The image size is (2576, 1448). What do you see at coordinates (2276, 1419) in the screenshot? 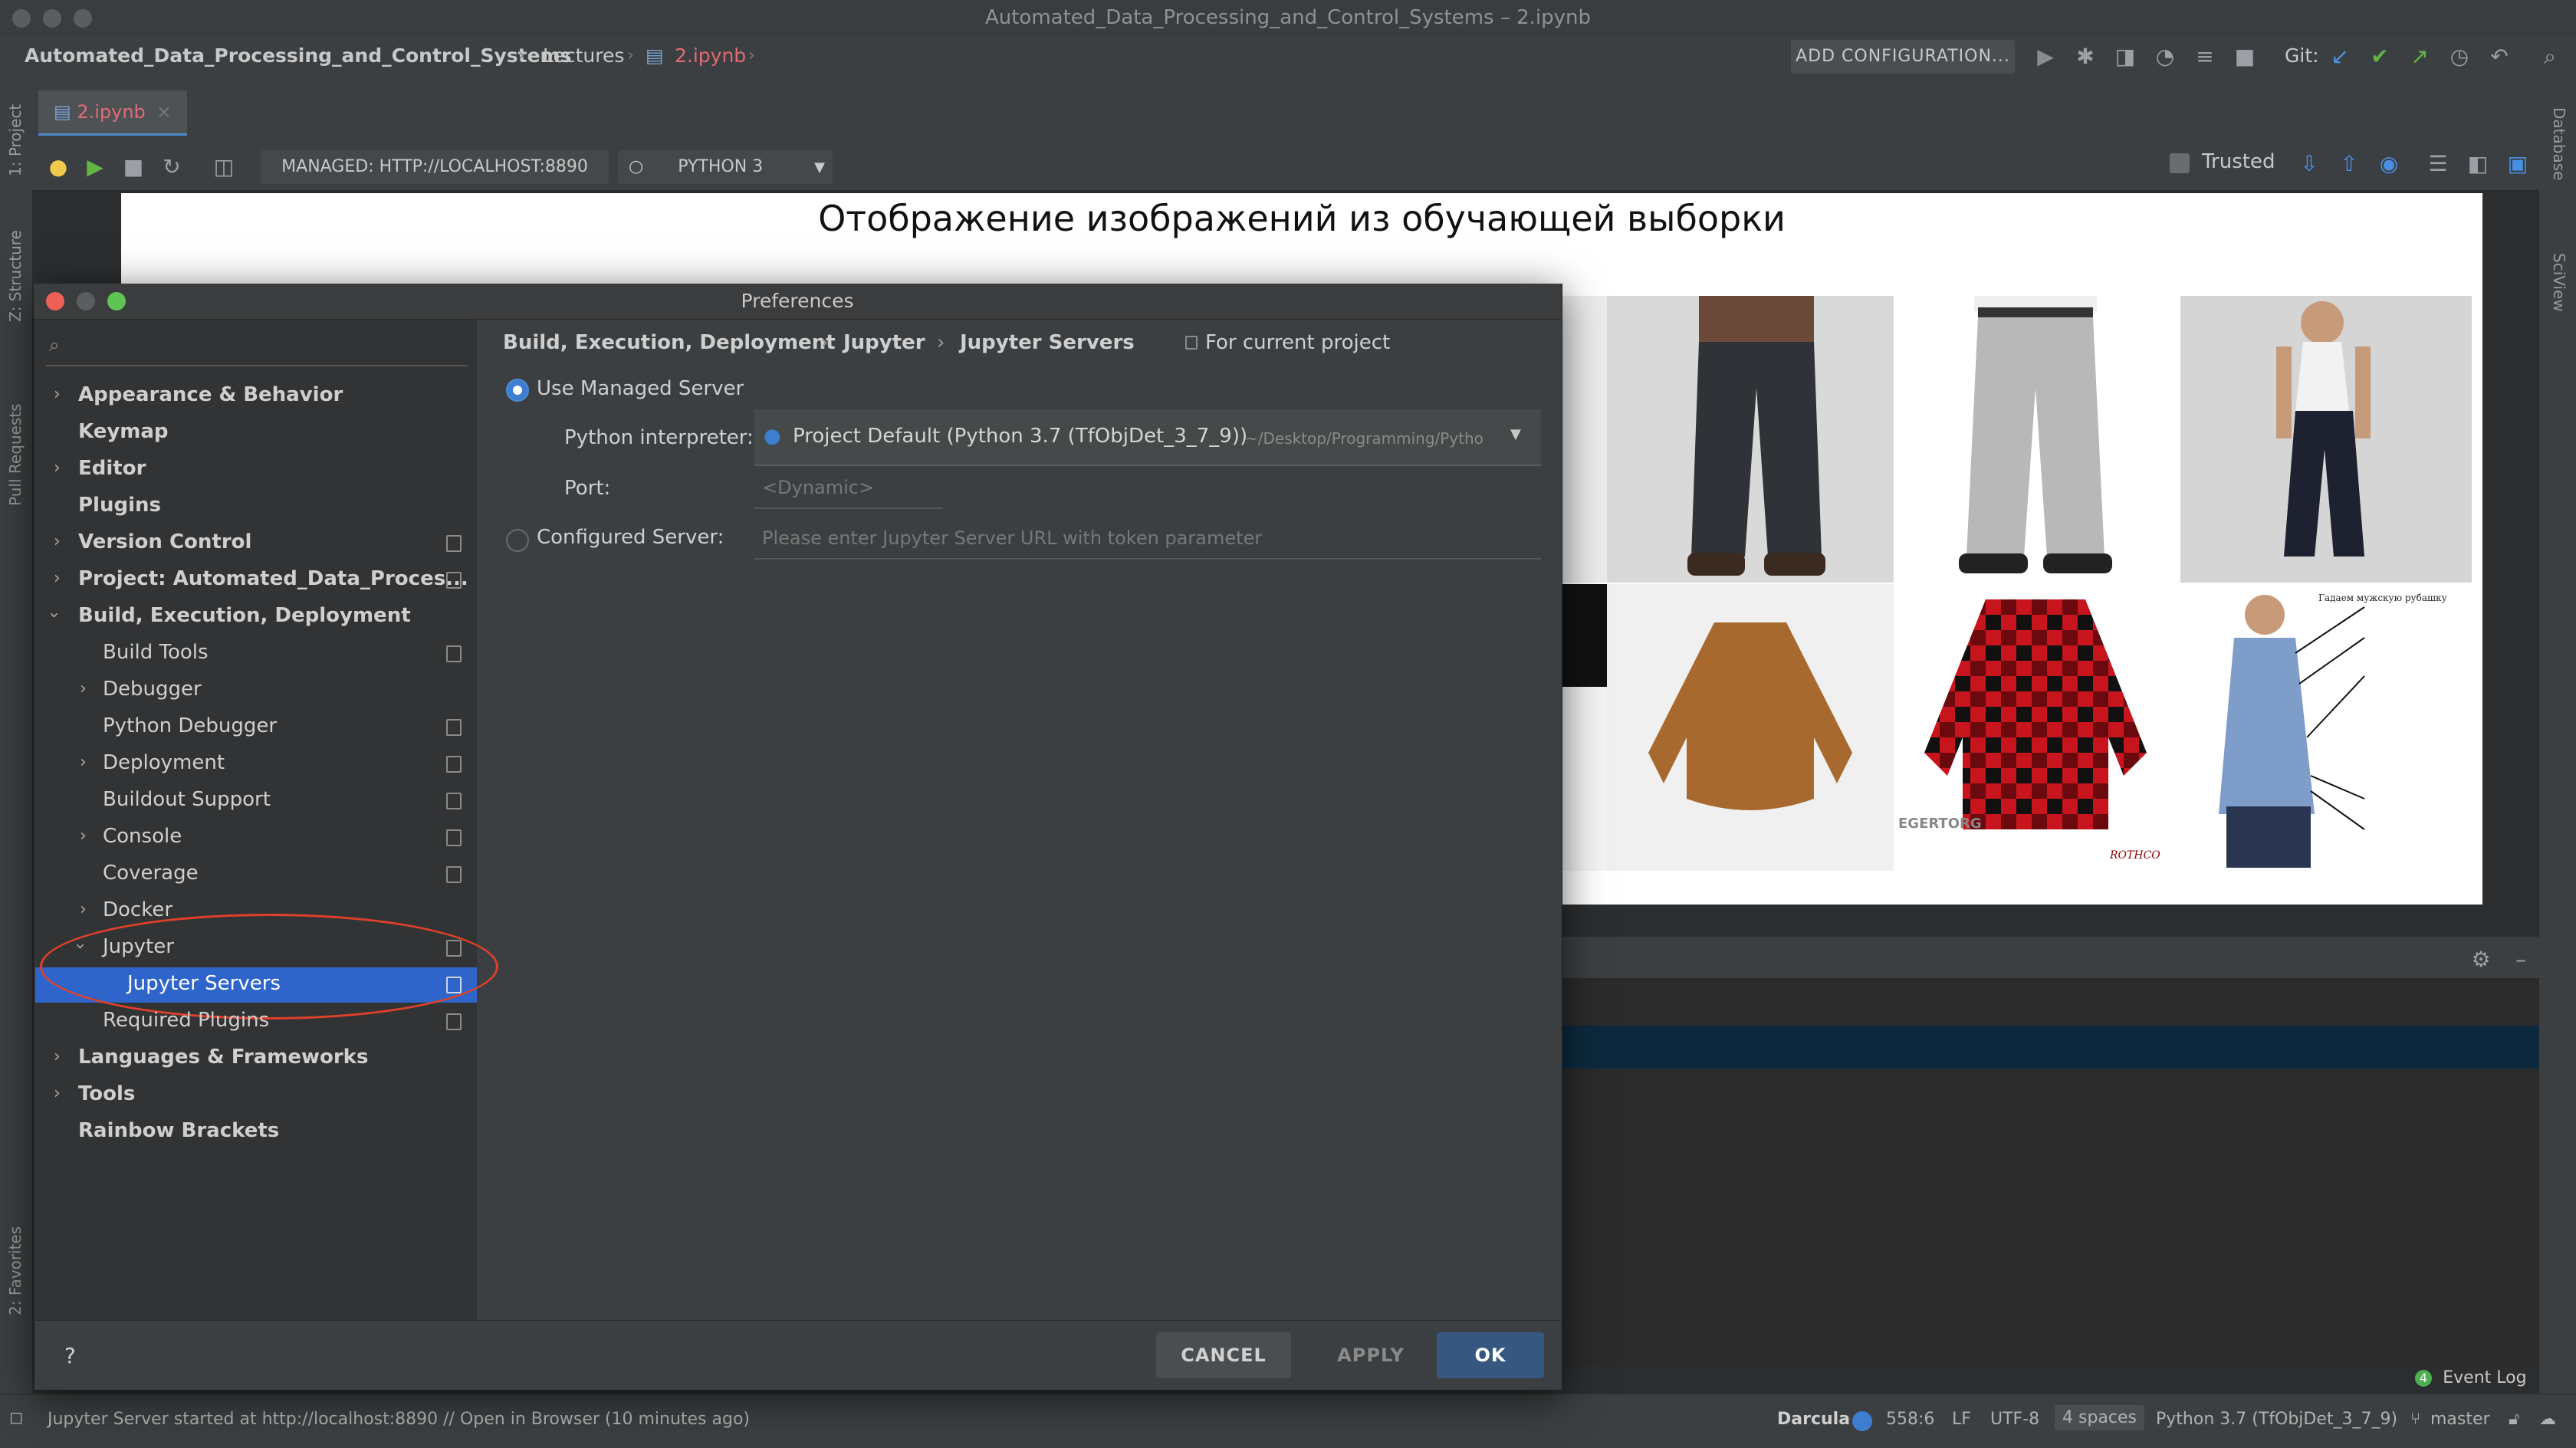
I see `interpreter-status: Python 3.7 (TfObjDet_3_7_9)` at bounding box center [2276, 1419].